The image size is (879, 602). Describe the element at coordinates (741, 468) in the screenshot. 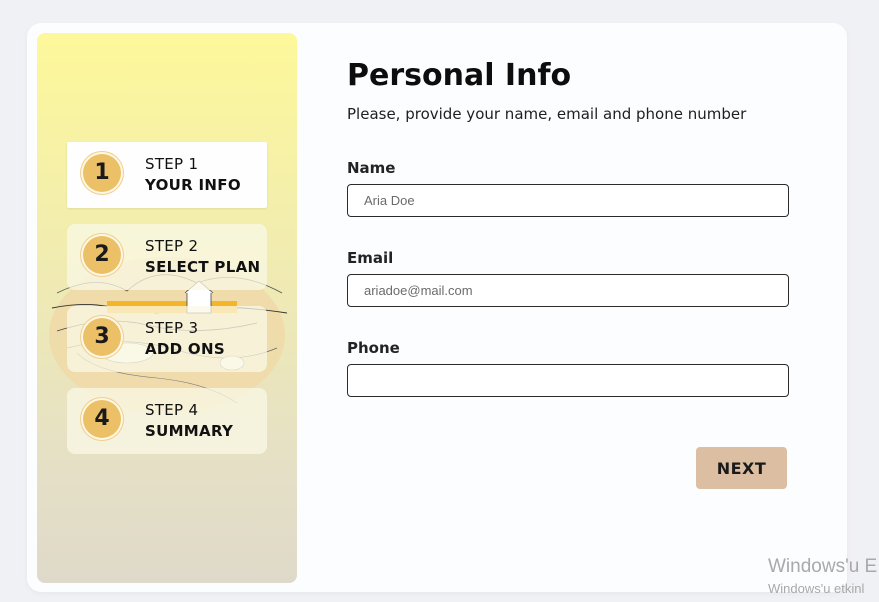

I see `next-button: NEXT` at that location.